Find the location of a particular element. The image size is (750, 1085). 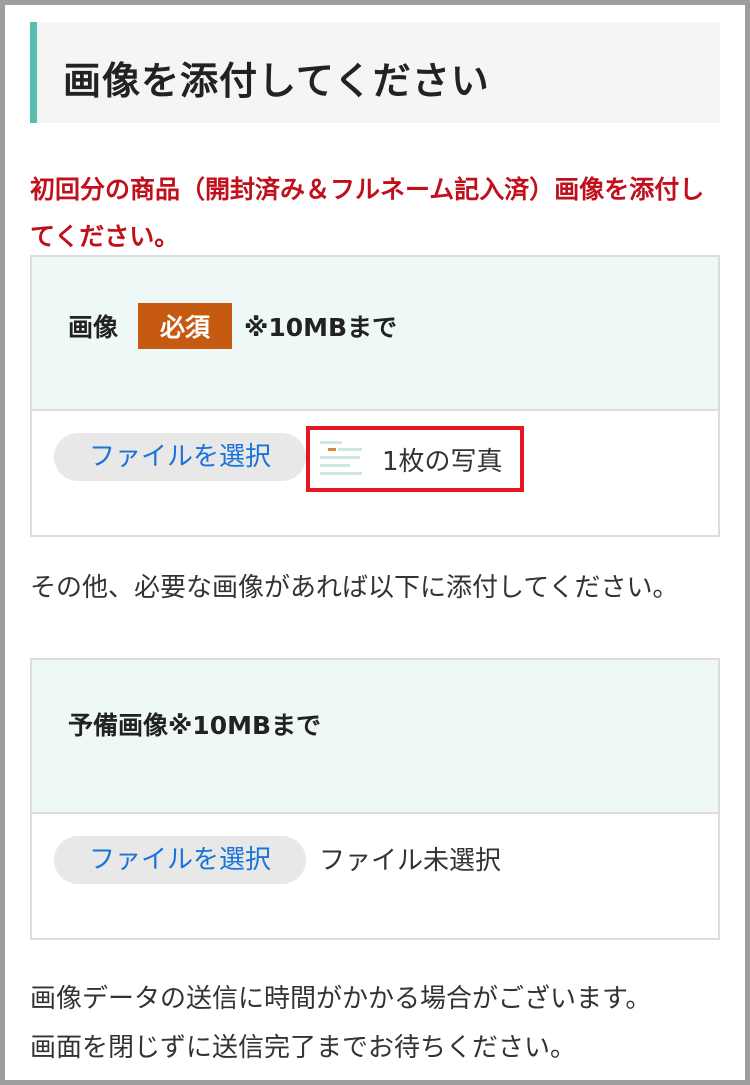

page-title: 画像を添付してください is located at coordinates (276, 81).